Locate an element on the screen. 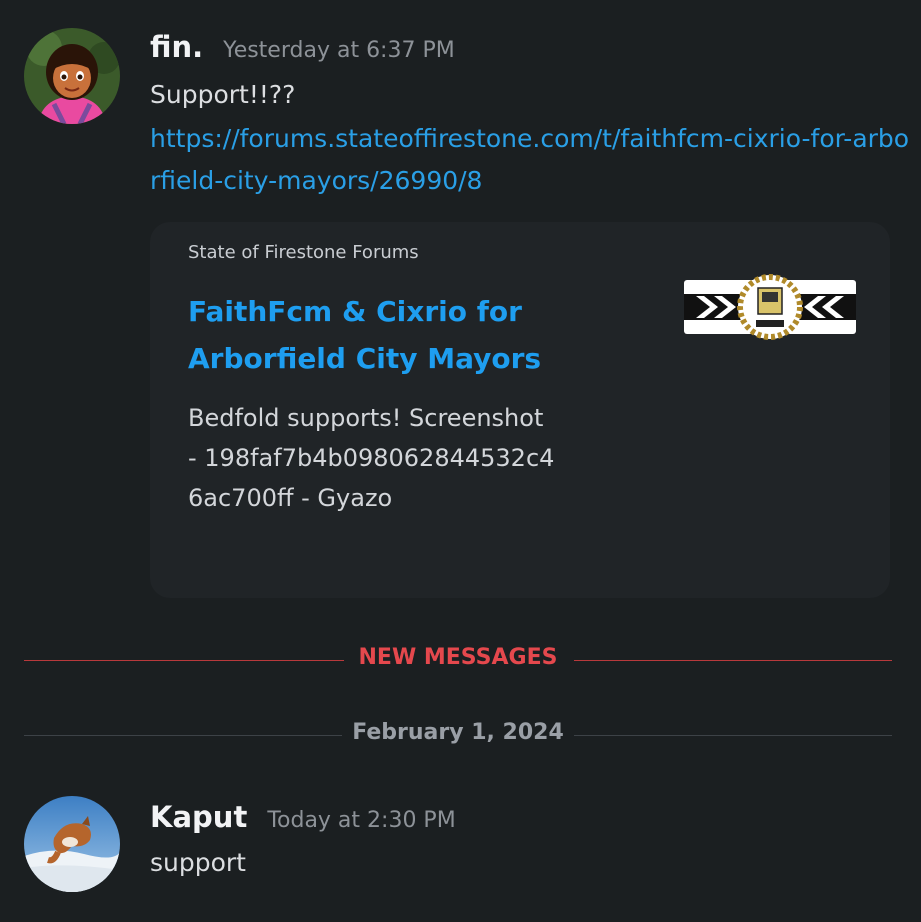 The width and height of the screenshot is (921, 922). date-divider: February 1, 2024 is located at coordinates (458, 732).